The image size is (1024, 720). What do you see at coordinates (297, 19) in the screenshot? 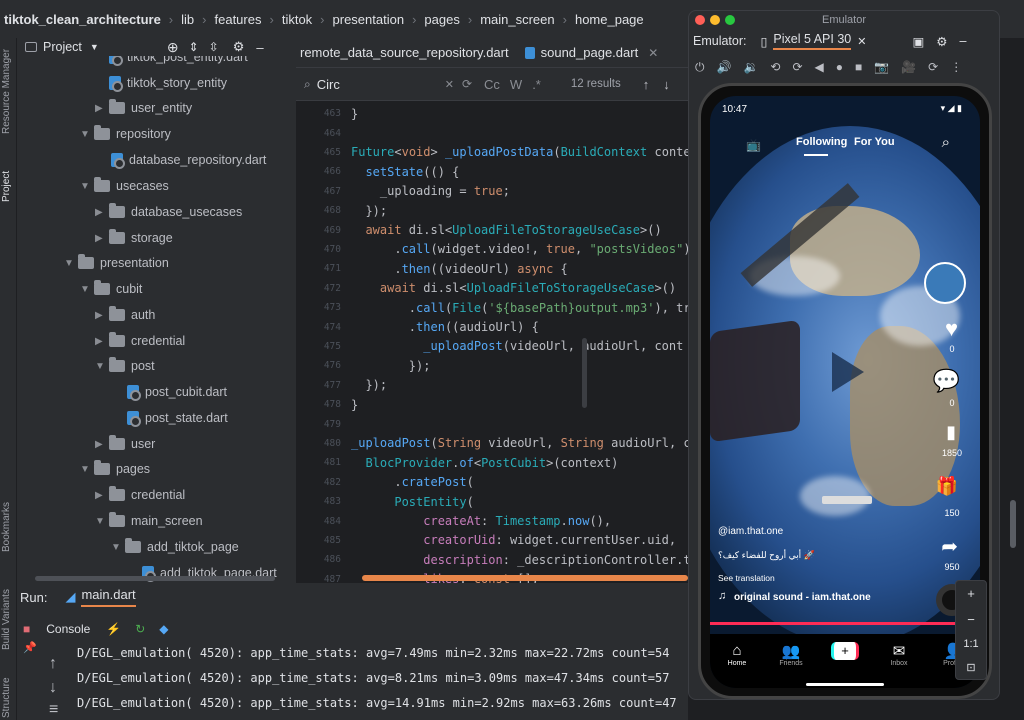
I see `breadcrumb-item: tiktok` at bounding box center [297, 19].